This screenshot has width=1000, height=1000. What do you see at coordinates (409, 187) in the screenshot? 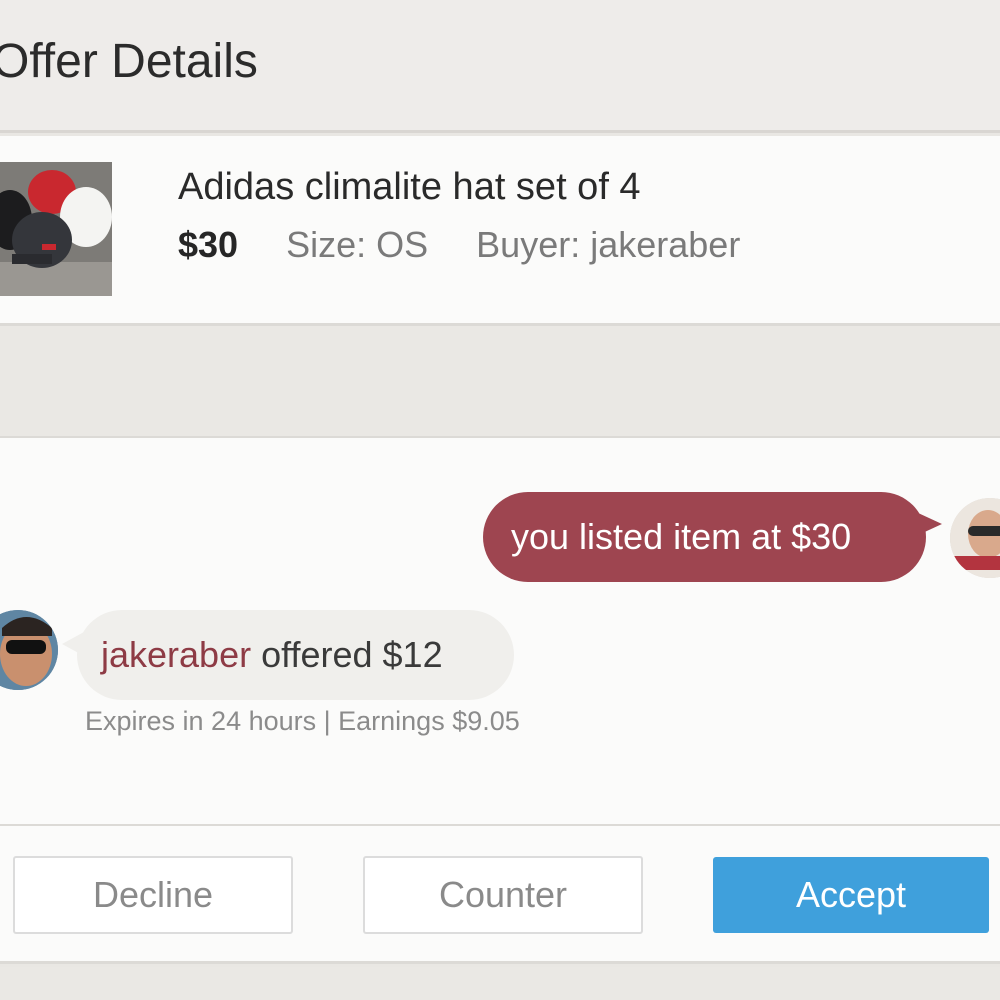
I see `item-title: Adidas climalite hat set of 4` at bounding box center [409, 187].